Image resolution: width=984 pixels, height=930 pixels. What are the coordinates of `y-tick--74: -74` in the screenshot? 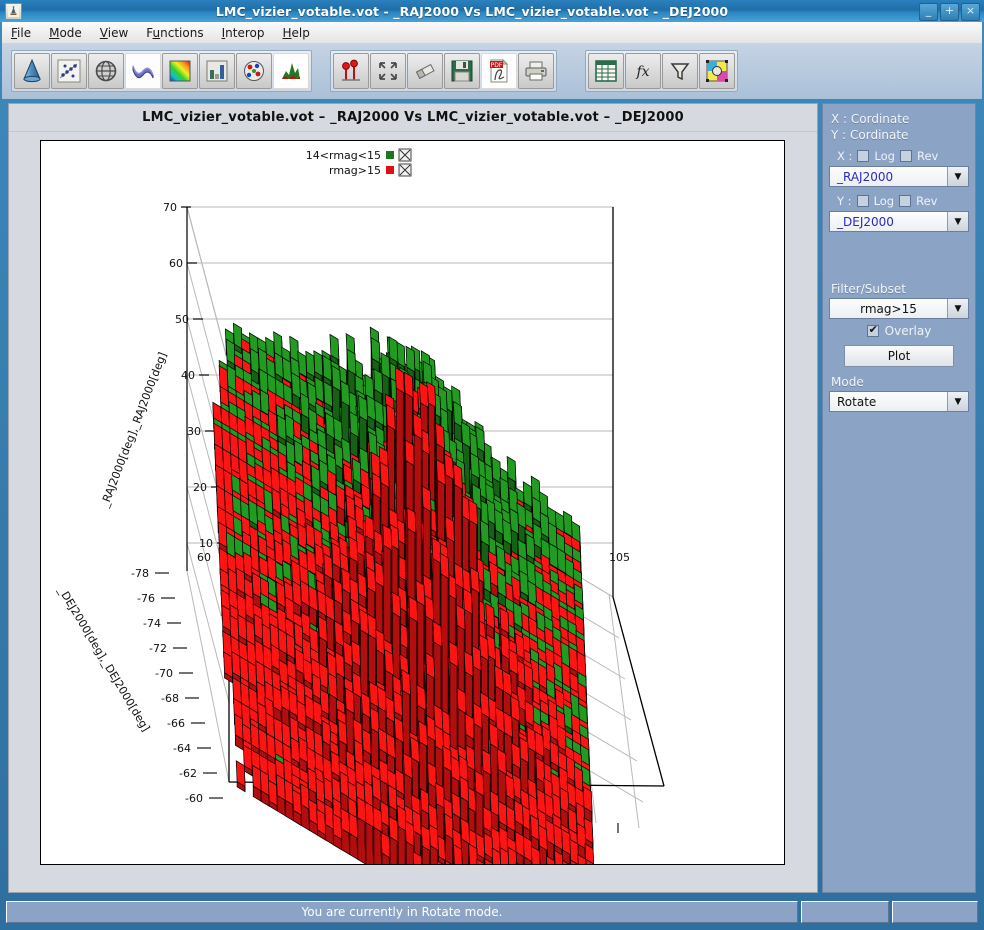 It's located at (152, 623).